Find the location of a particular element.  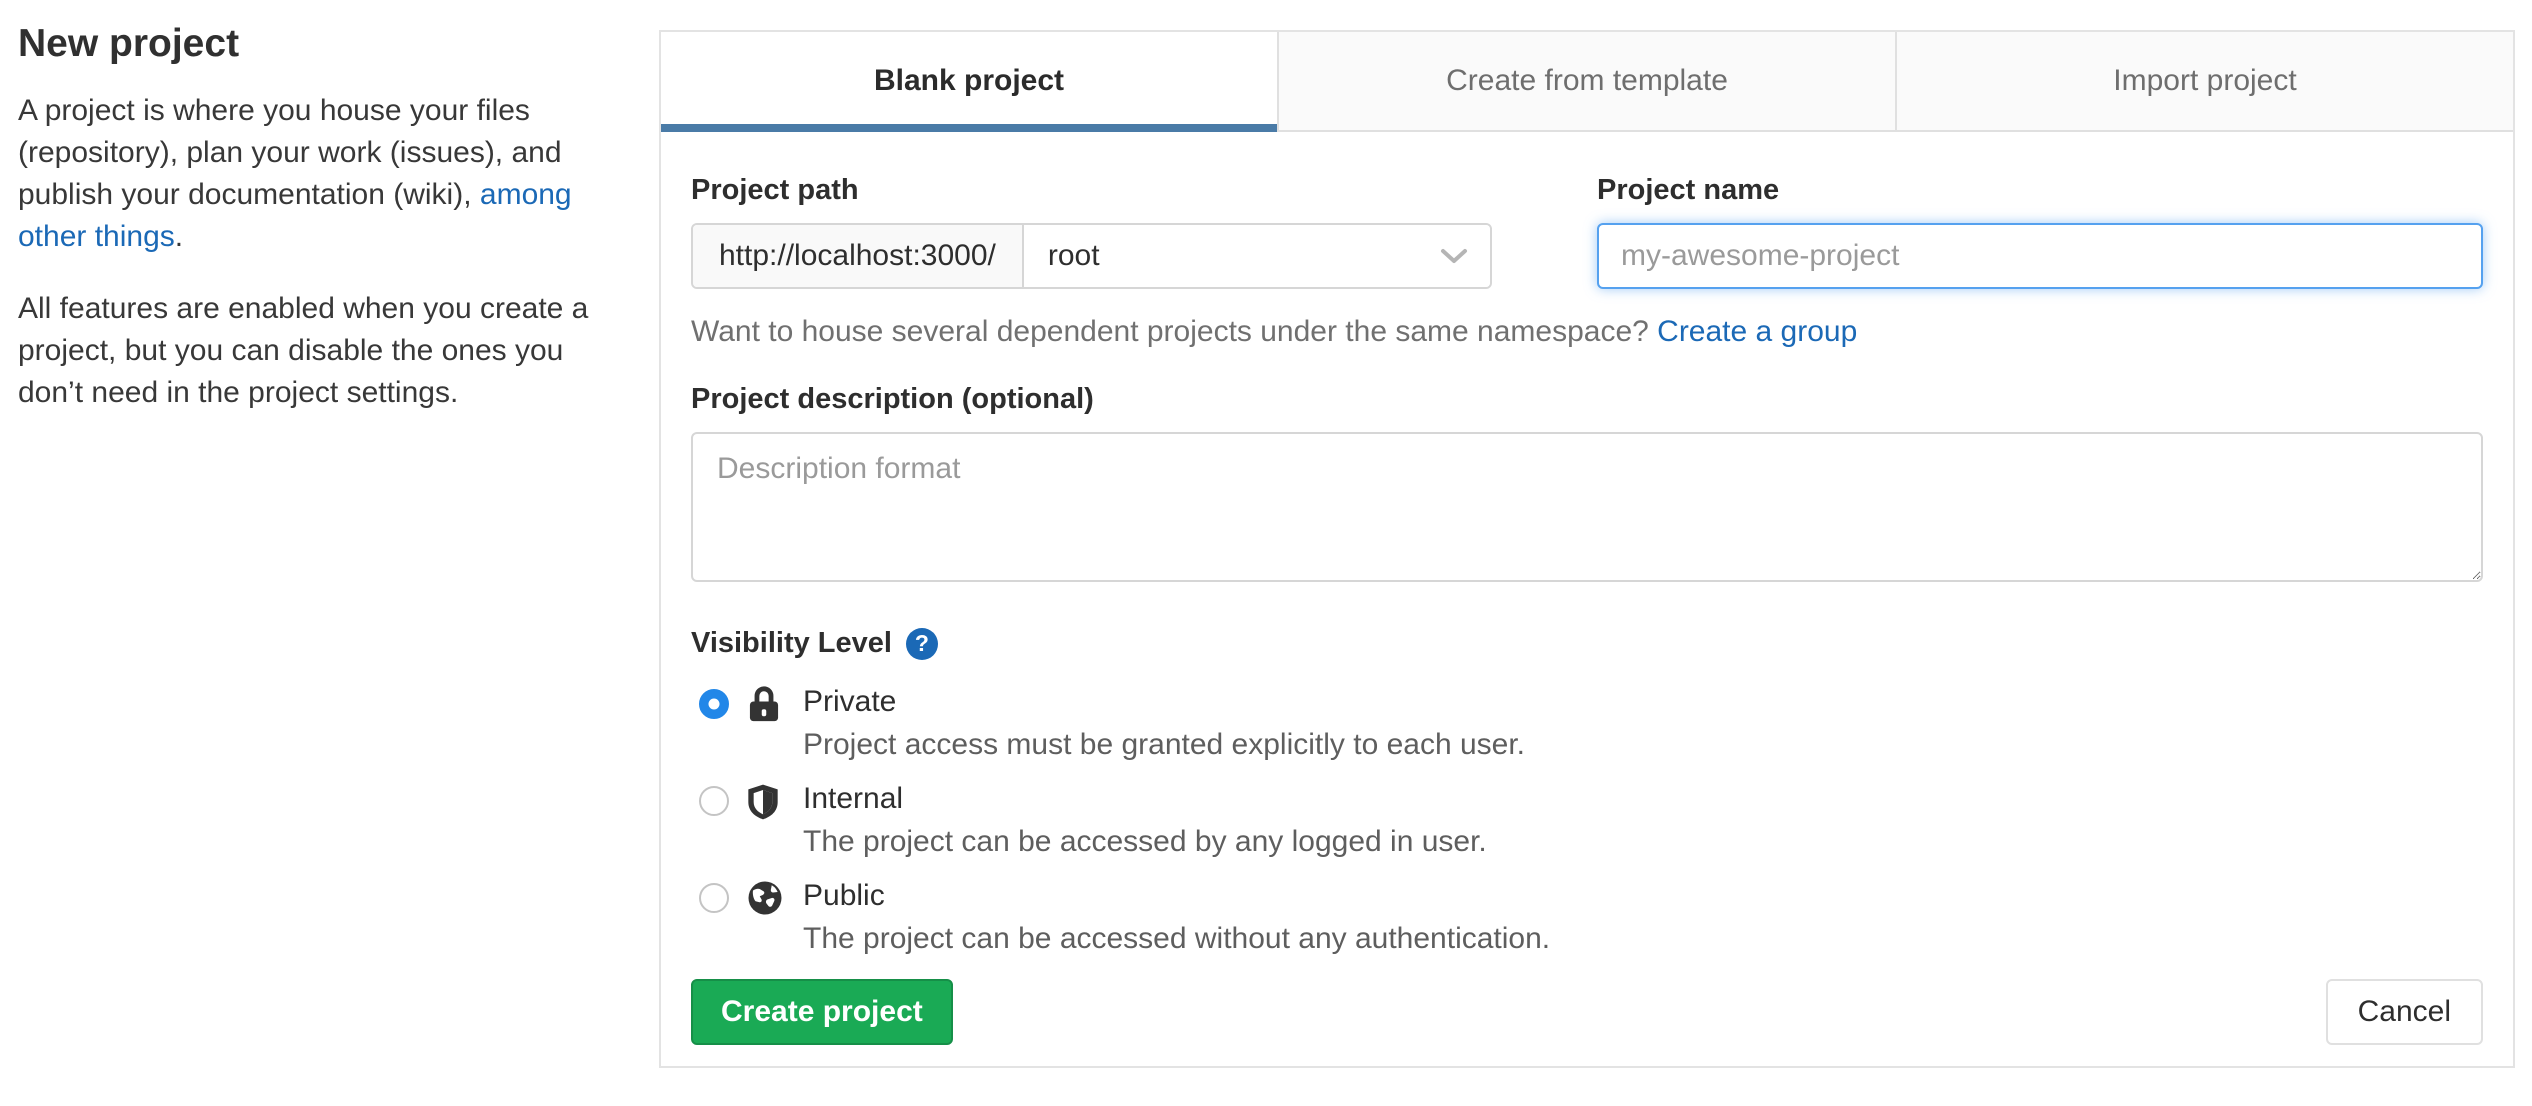

visibility-help-icon: ? is located at coordinates (921, 643).